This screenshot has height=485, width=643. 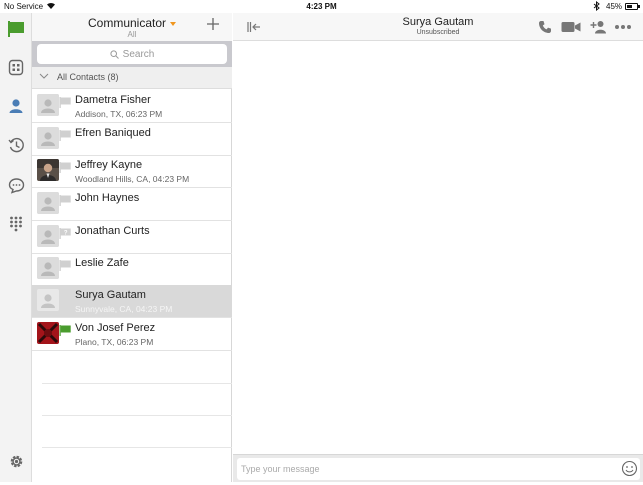 I want to click on composer-bar: Type your message, so click(x=438, y=468).